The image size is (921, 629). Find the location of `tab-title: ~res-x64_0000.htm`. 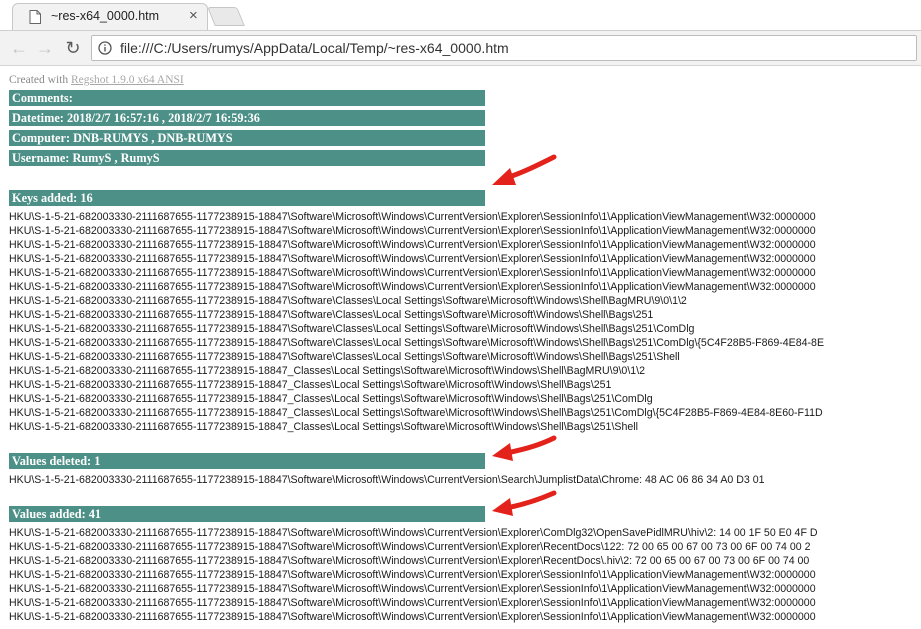

tab-title: ~res-x64_0000.htm is located at coordinates (105, 16).